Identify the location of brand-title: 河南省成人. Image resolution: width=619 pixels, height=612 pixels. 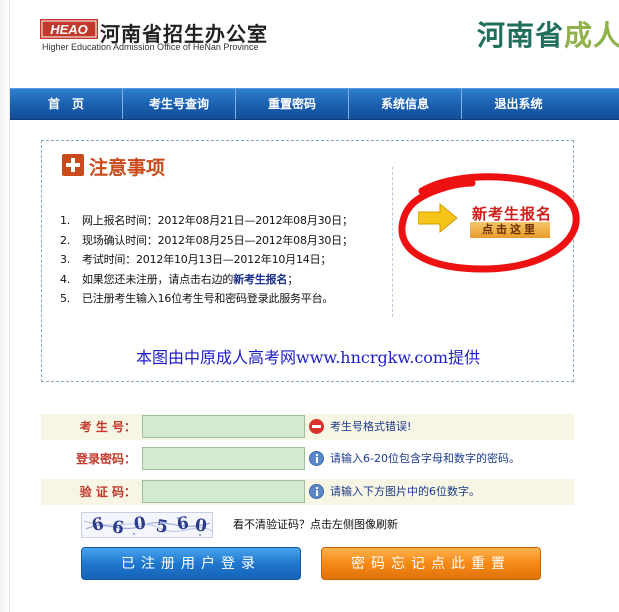
(548, 34).